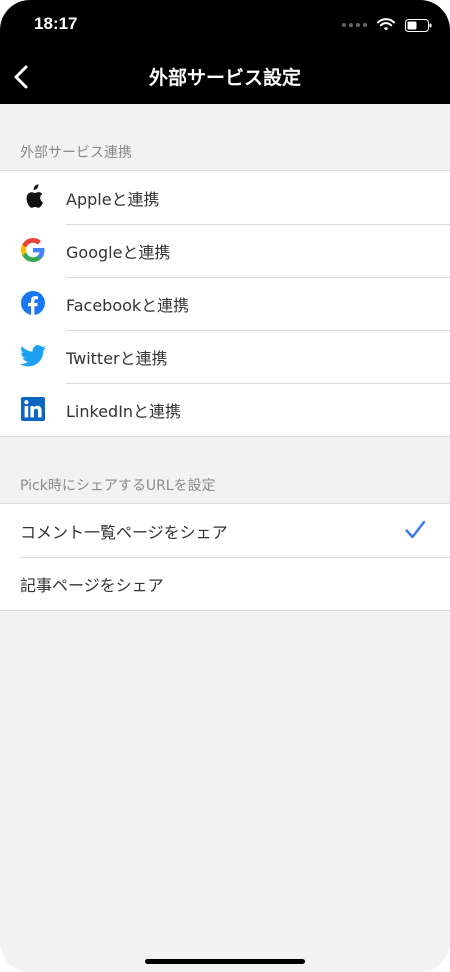 The width and height of the screenshot is (450, 972). I want to click on link-google-label: Googleと連携, so click(118, 252).